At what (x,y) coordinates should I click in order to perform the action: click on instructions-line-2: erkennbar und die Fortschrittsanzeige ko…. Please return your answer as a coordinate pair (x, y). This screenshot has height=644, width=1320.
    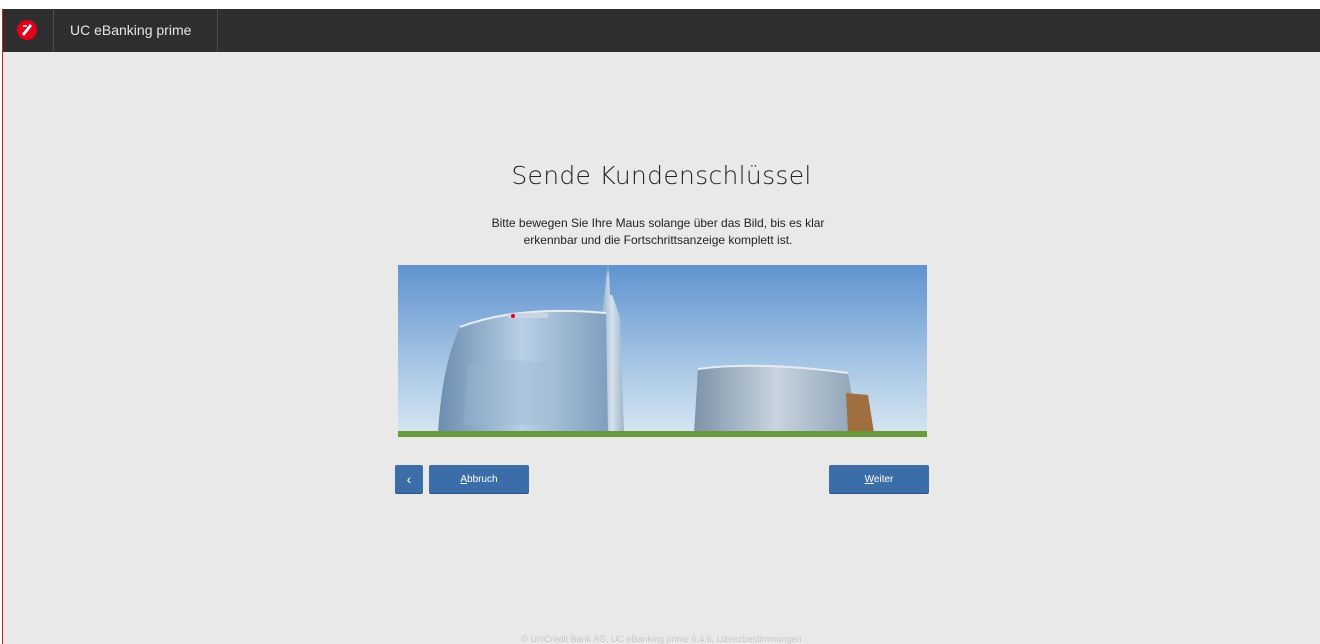
    Looking at the image, I should click on (658, 240).